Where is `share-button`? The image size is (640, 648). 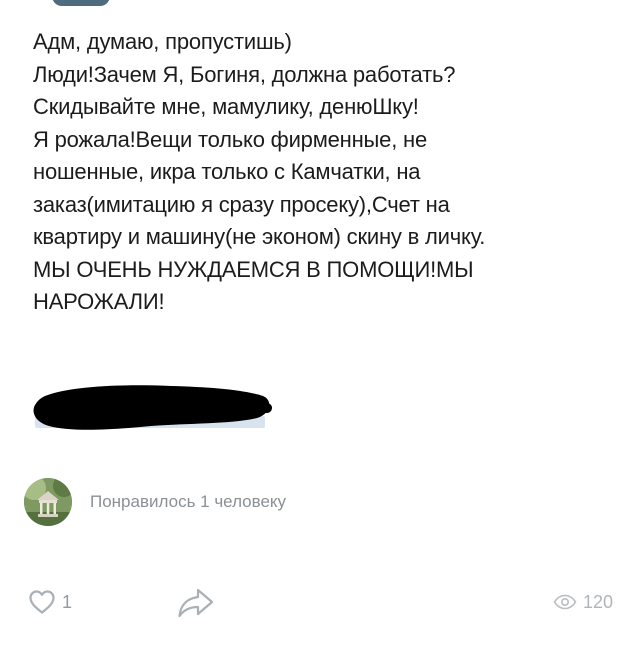
share-button is located at coordinates (196, 603).